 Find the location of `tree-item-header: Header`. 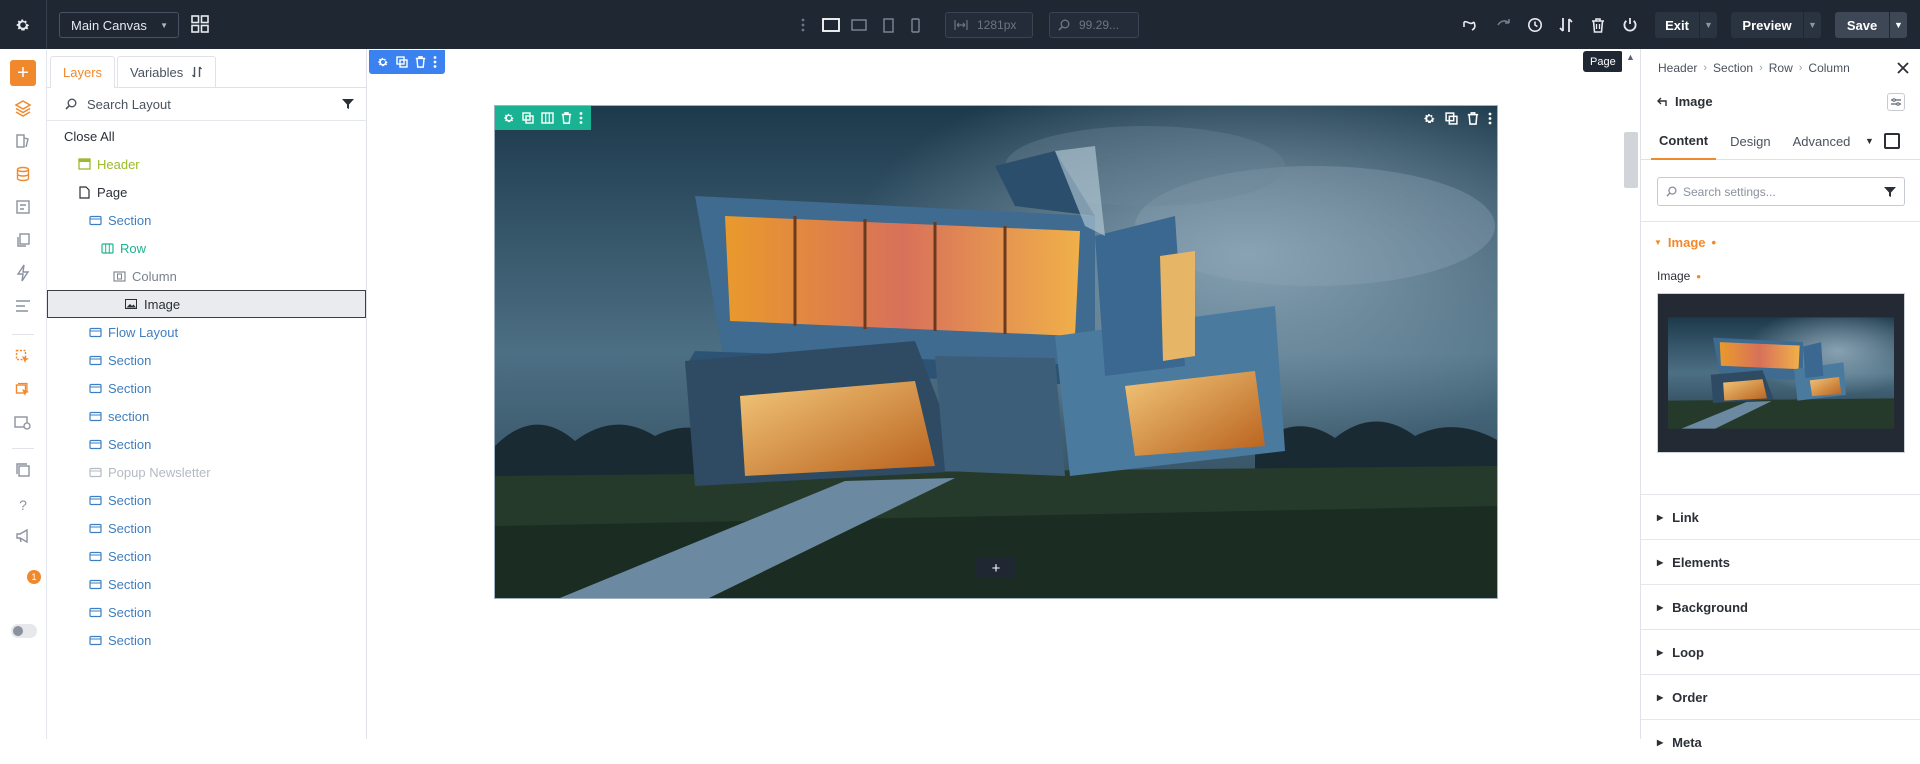

tree-item-header: Header is located at coordinates (207, 164).